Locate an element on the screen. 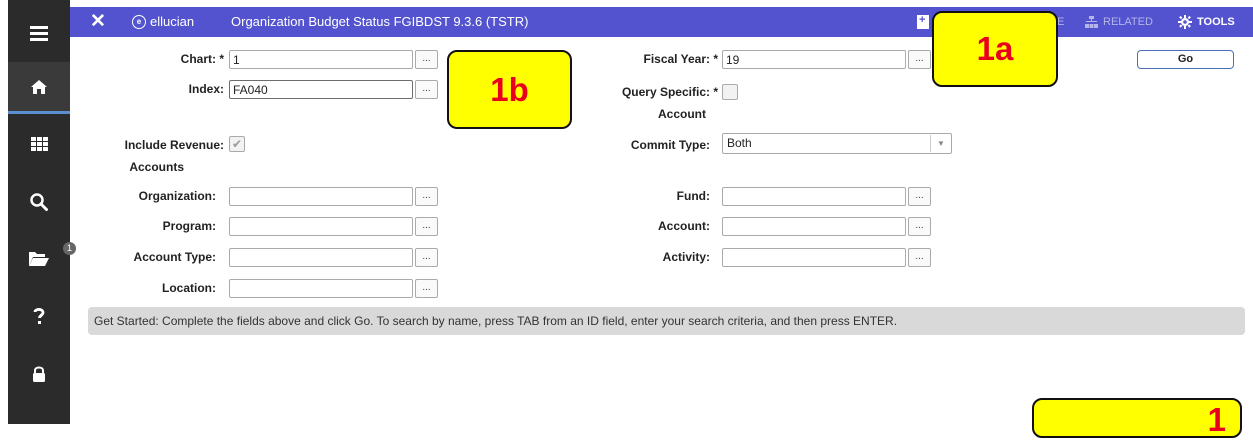 Image resolution: width=1253 pixels, height=440 pixels. location-input is located at coordinates (321, 288).